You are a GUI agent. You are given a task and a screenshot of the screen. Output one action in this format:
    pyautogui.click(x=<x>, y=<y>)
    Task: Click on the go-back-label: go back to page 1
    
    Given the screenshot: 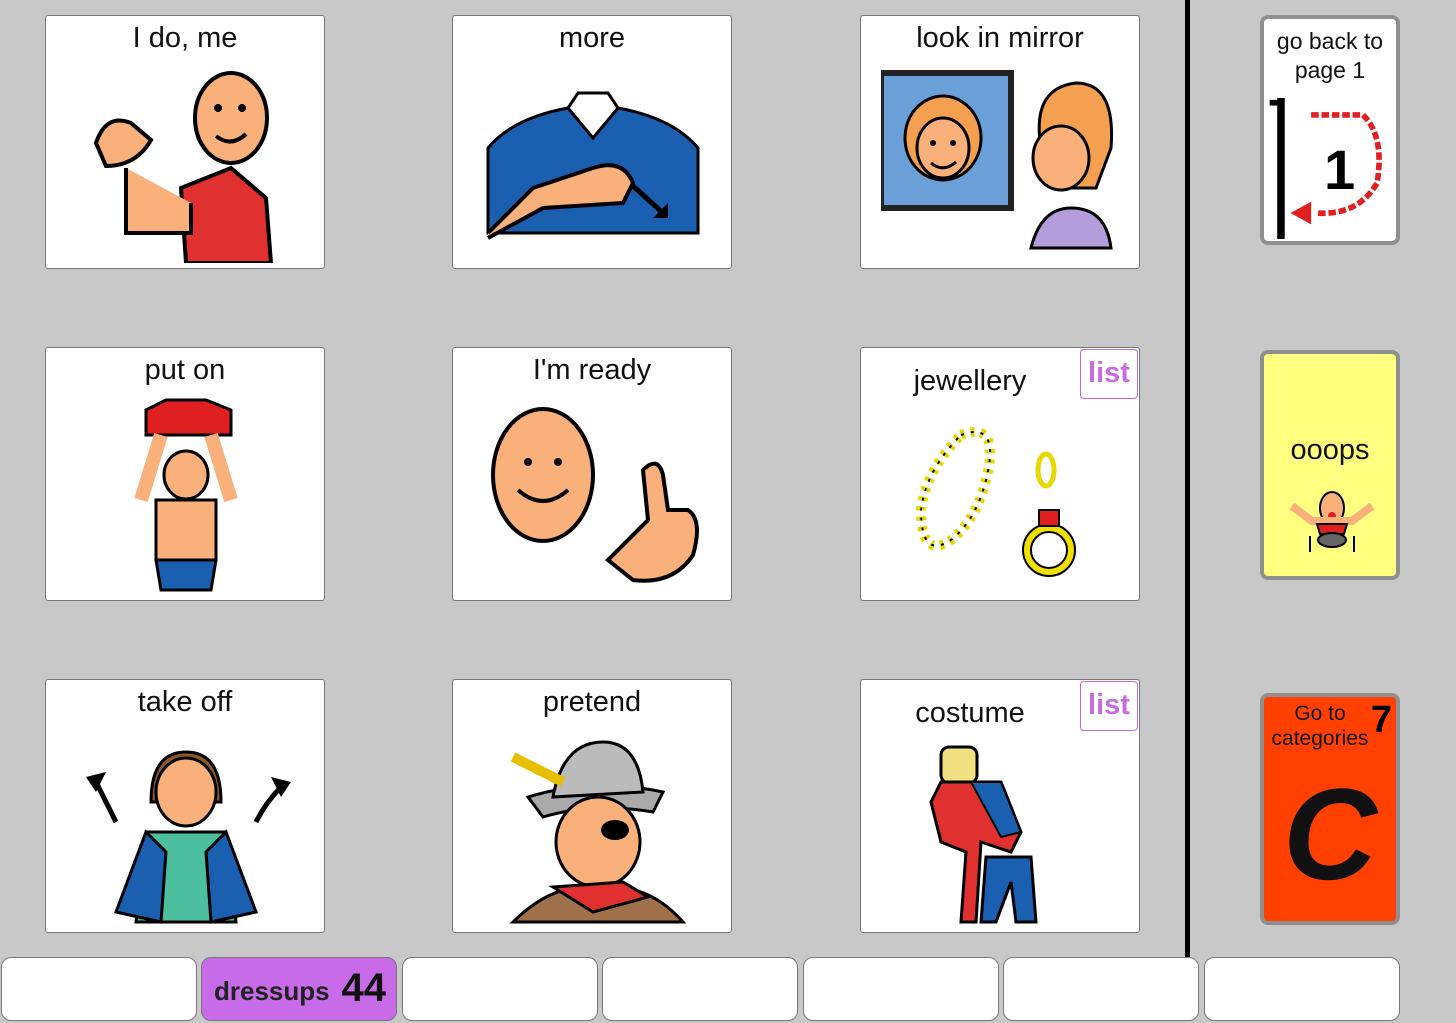 What is the action you would take?
    pyautogui.click(x=1330, y=55)
    